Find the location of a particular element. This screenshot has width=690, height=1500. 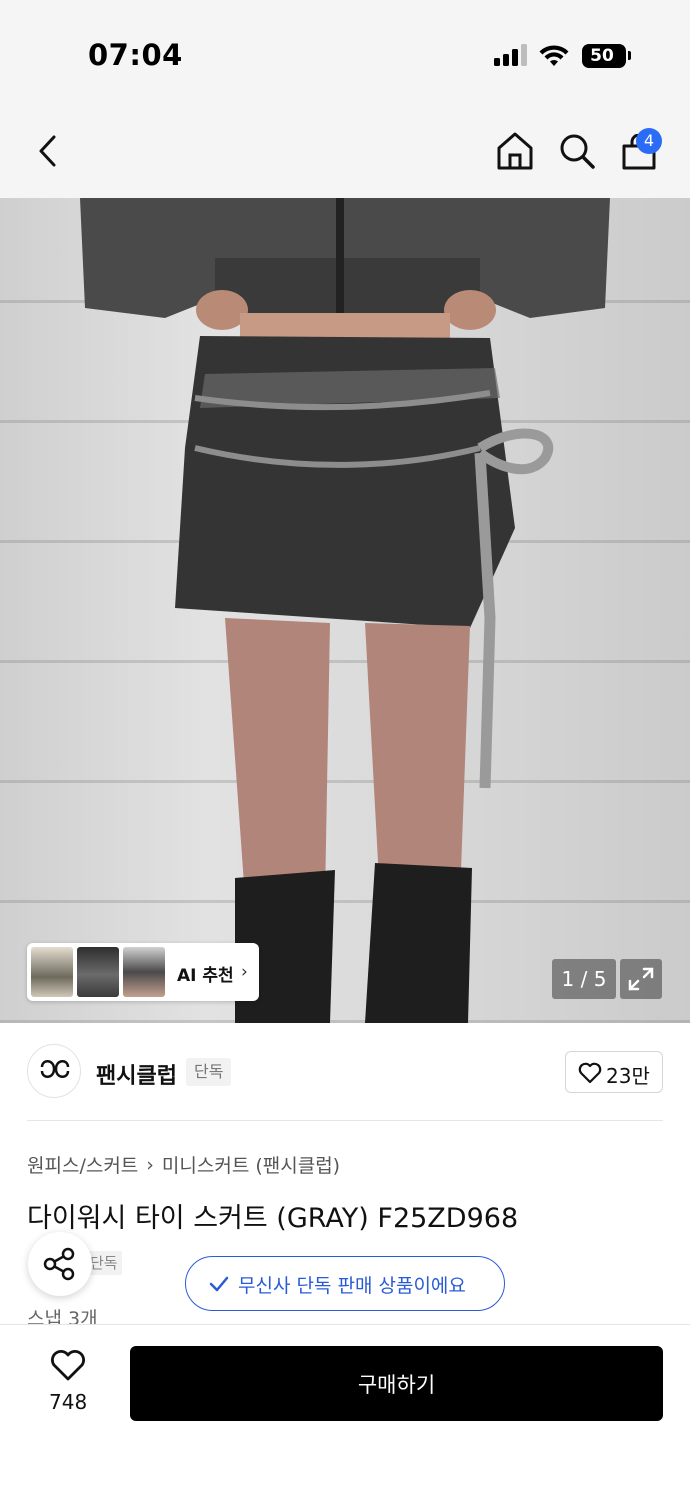

ai-recommend-card: AI 추천 › is located at coordinates (143, 972).